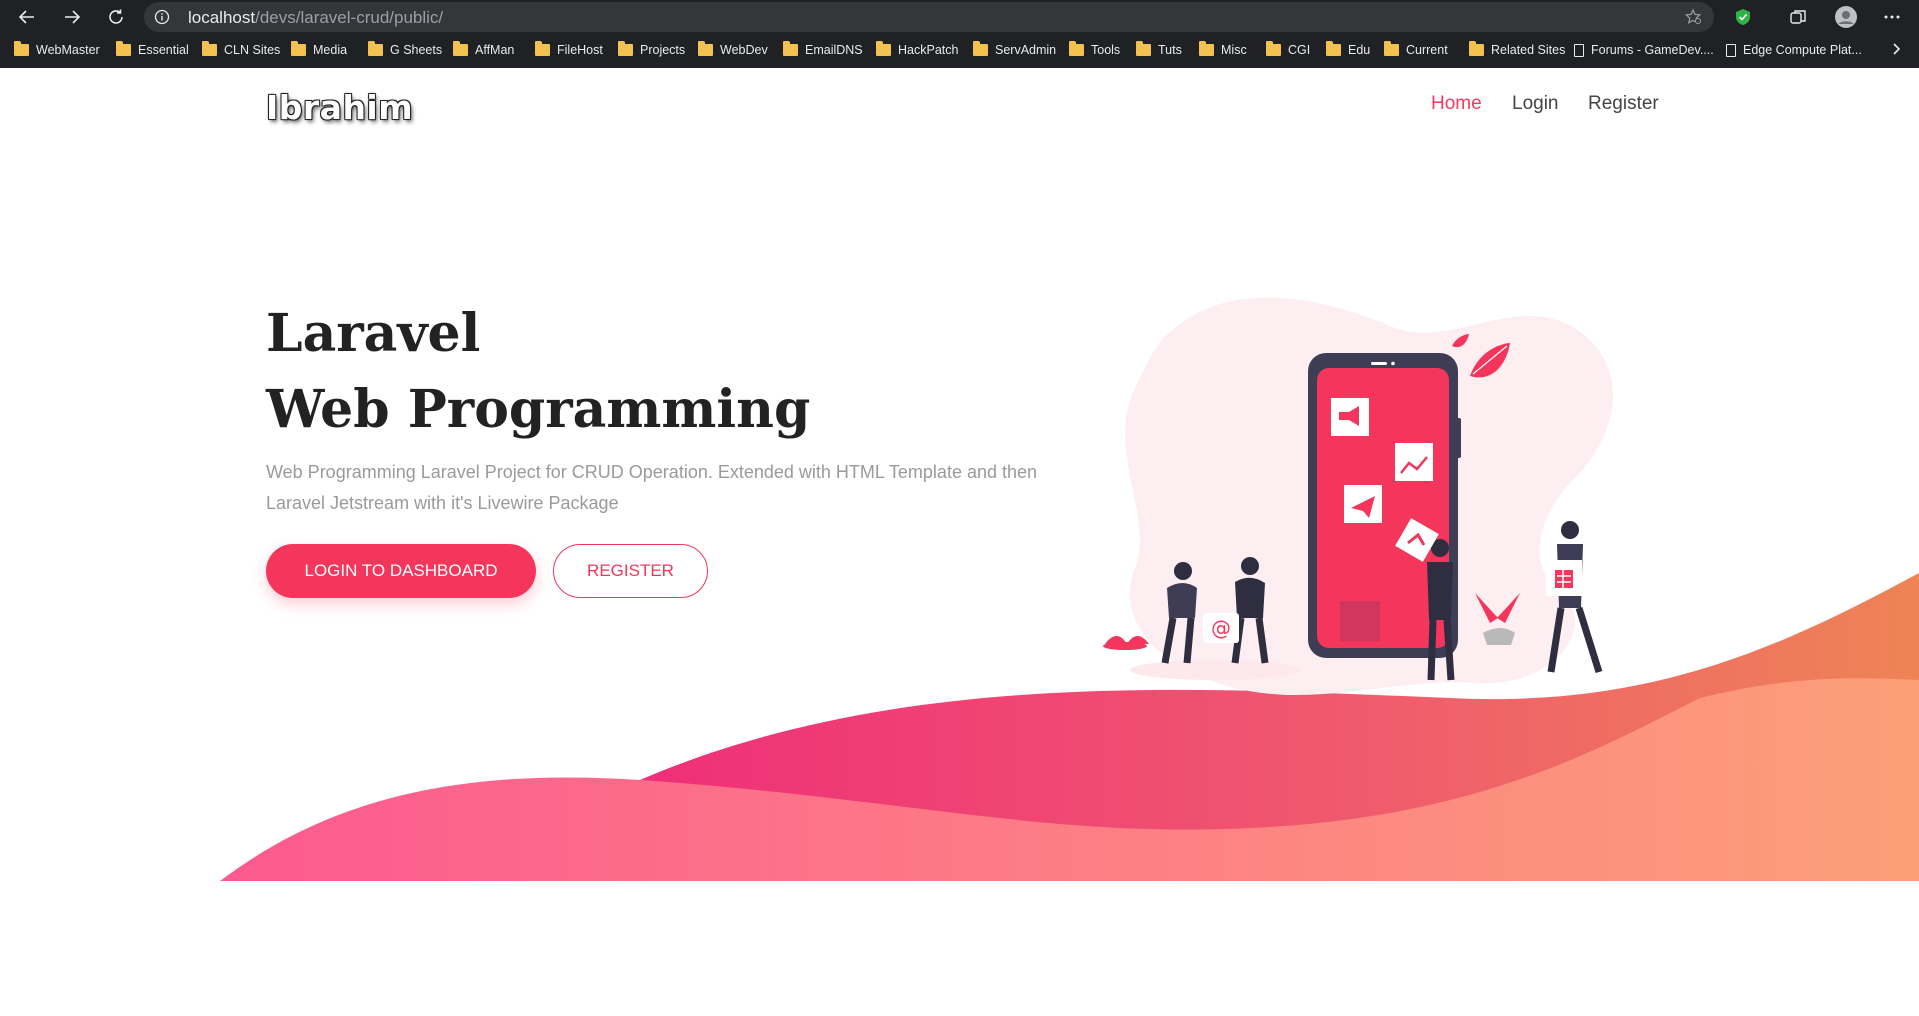 This screenshot has height=1016, width=1919. I want to click on bookmark-label: HackPatch, so click(928, 50).